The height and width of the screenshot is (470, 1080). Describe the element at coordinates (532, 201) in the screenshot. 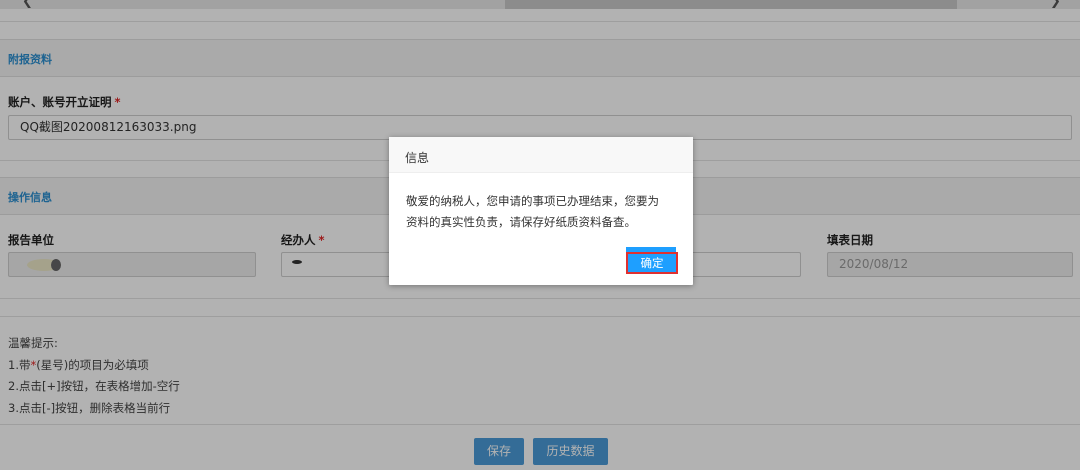

I see `dialog-message-line-1: 敬爱的纳税人，您申请的事项已办理结束，您要为` at that location.